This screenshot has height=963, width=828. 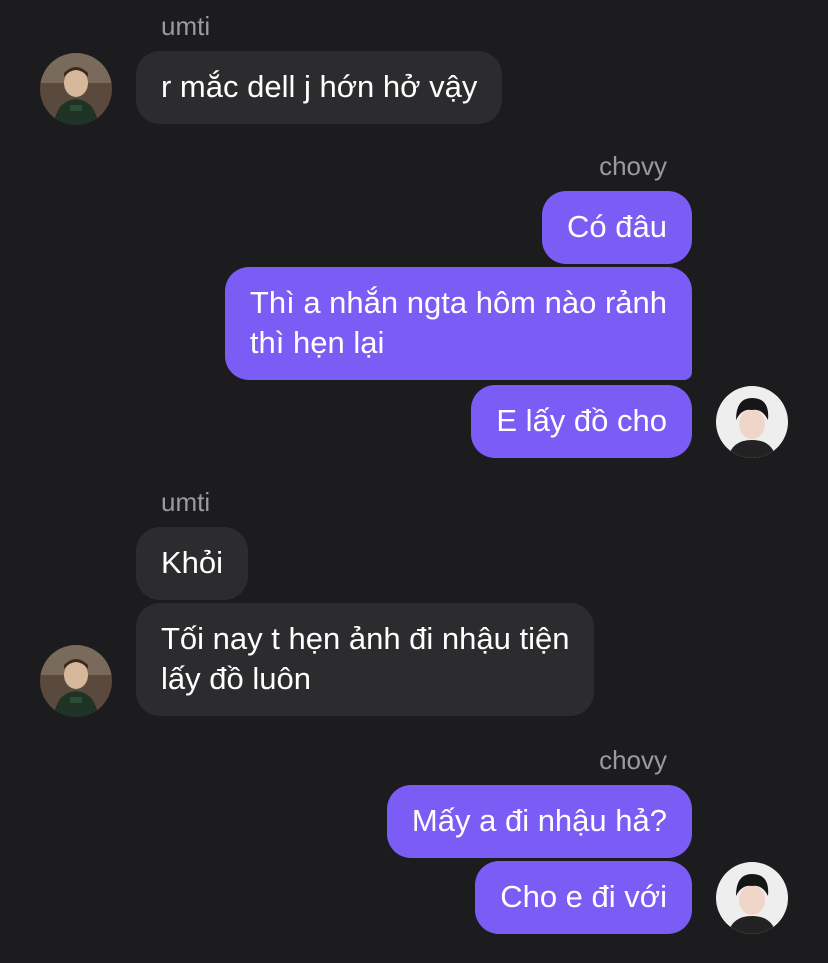 What do you see at coordinates (581, 421) in the screenshot?
I see `message-bubble-outgoing: E lấy đồ cho` at bounding box center [581, 421].